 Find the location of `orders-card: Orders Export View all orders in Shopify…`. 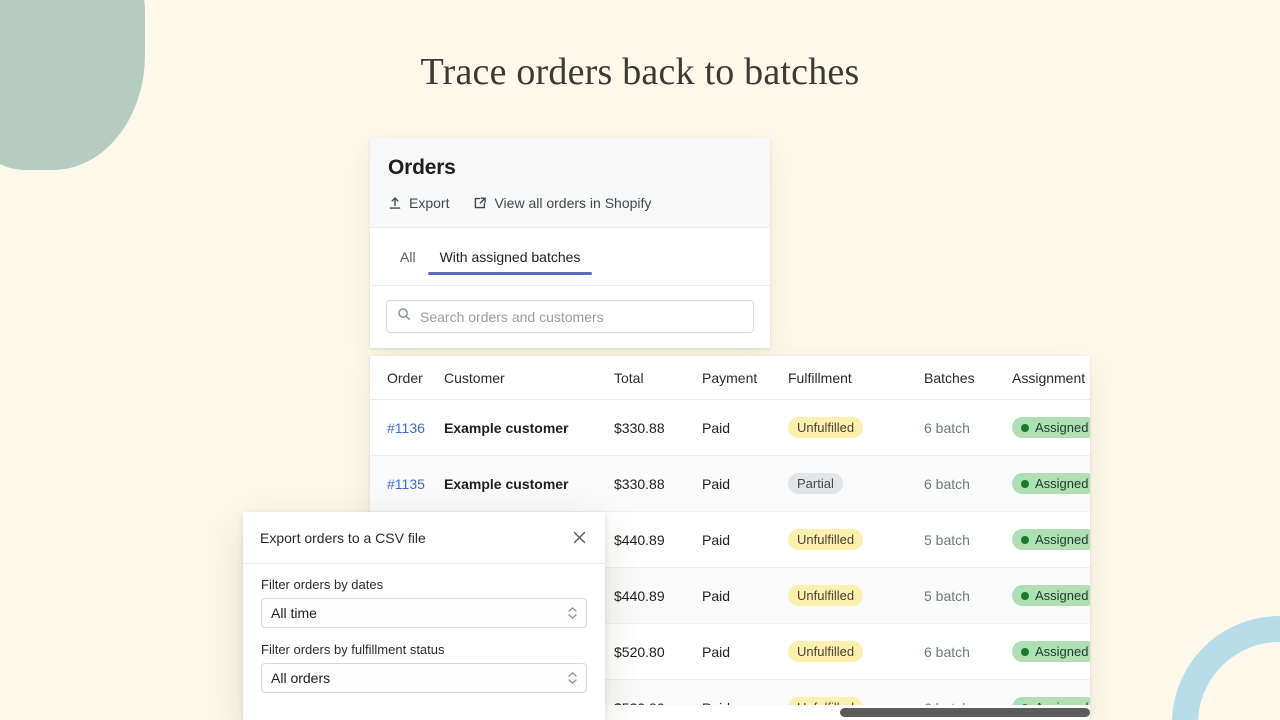

orders-card: Orders Export View all orders in Shopify… is located at coordinates (570, 243).